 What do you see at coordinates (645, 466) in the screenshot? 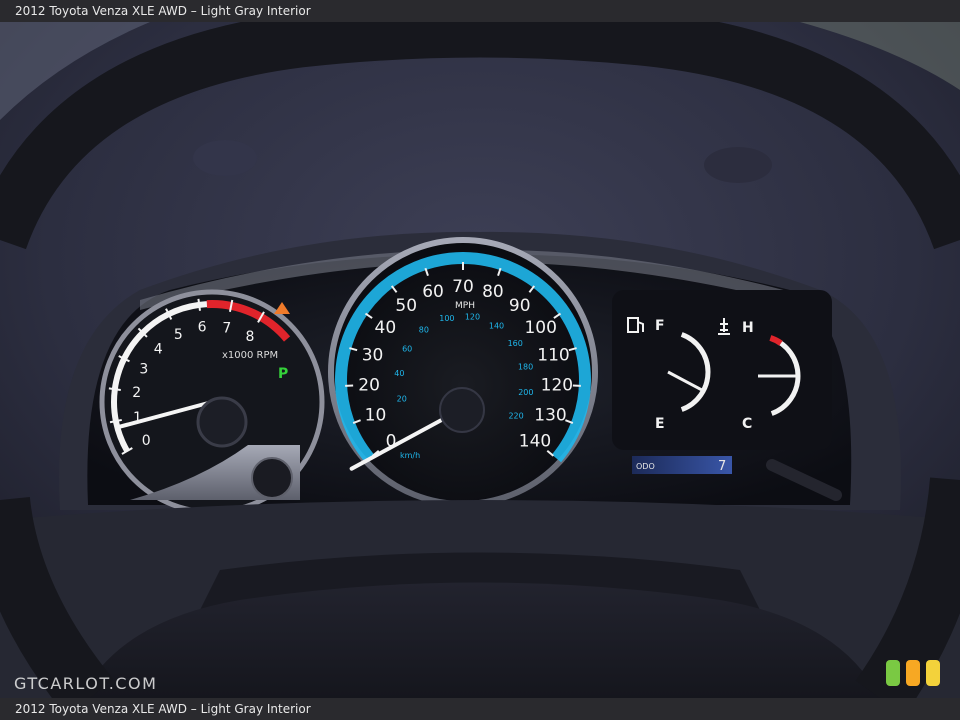
I see `odometer-label: ODO` at bounding box center [645, 466].